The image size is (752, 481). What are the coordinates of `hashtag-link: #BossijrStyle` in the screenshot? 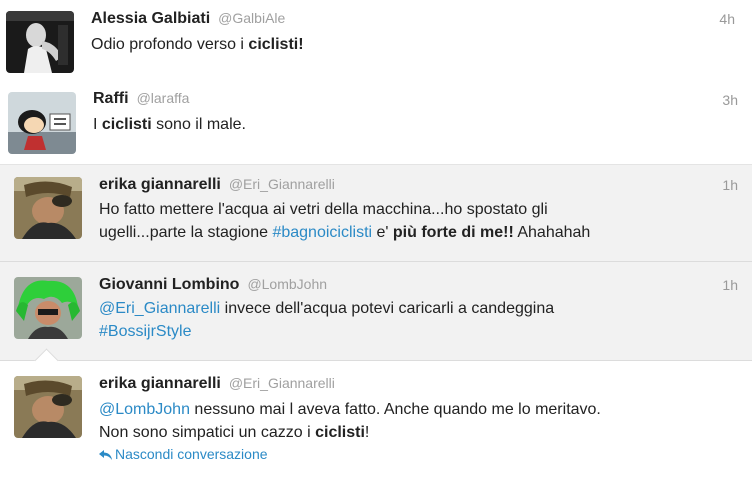 It's located at (145, 331).